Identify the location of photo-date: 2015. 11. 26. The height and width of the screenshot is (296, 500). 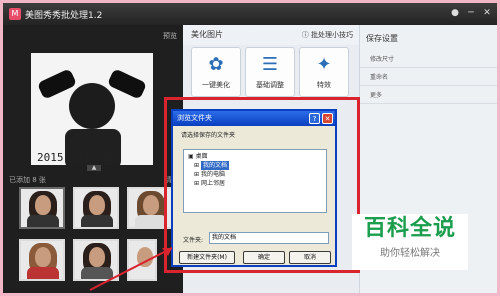
(77, 157).